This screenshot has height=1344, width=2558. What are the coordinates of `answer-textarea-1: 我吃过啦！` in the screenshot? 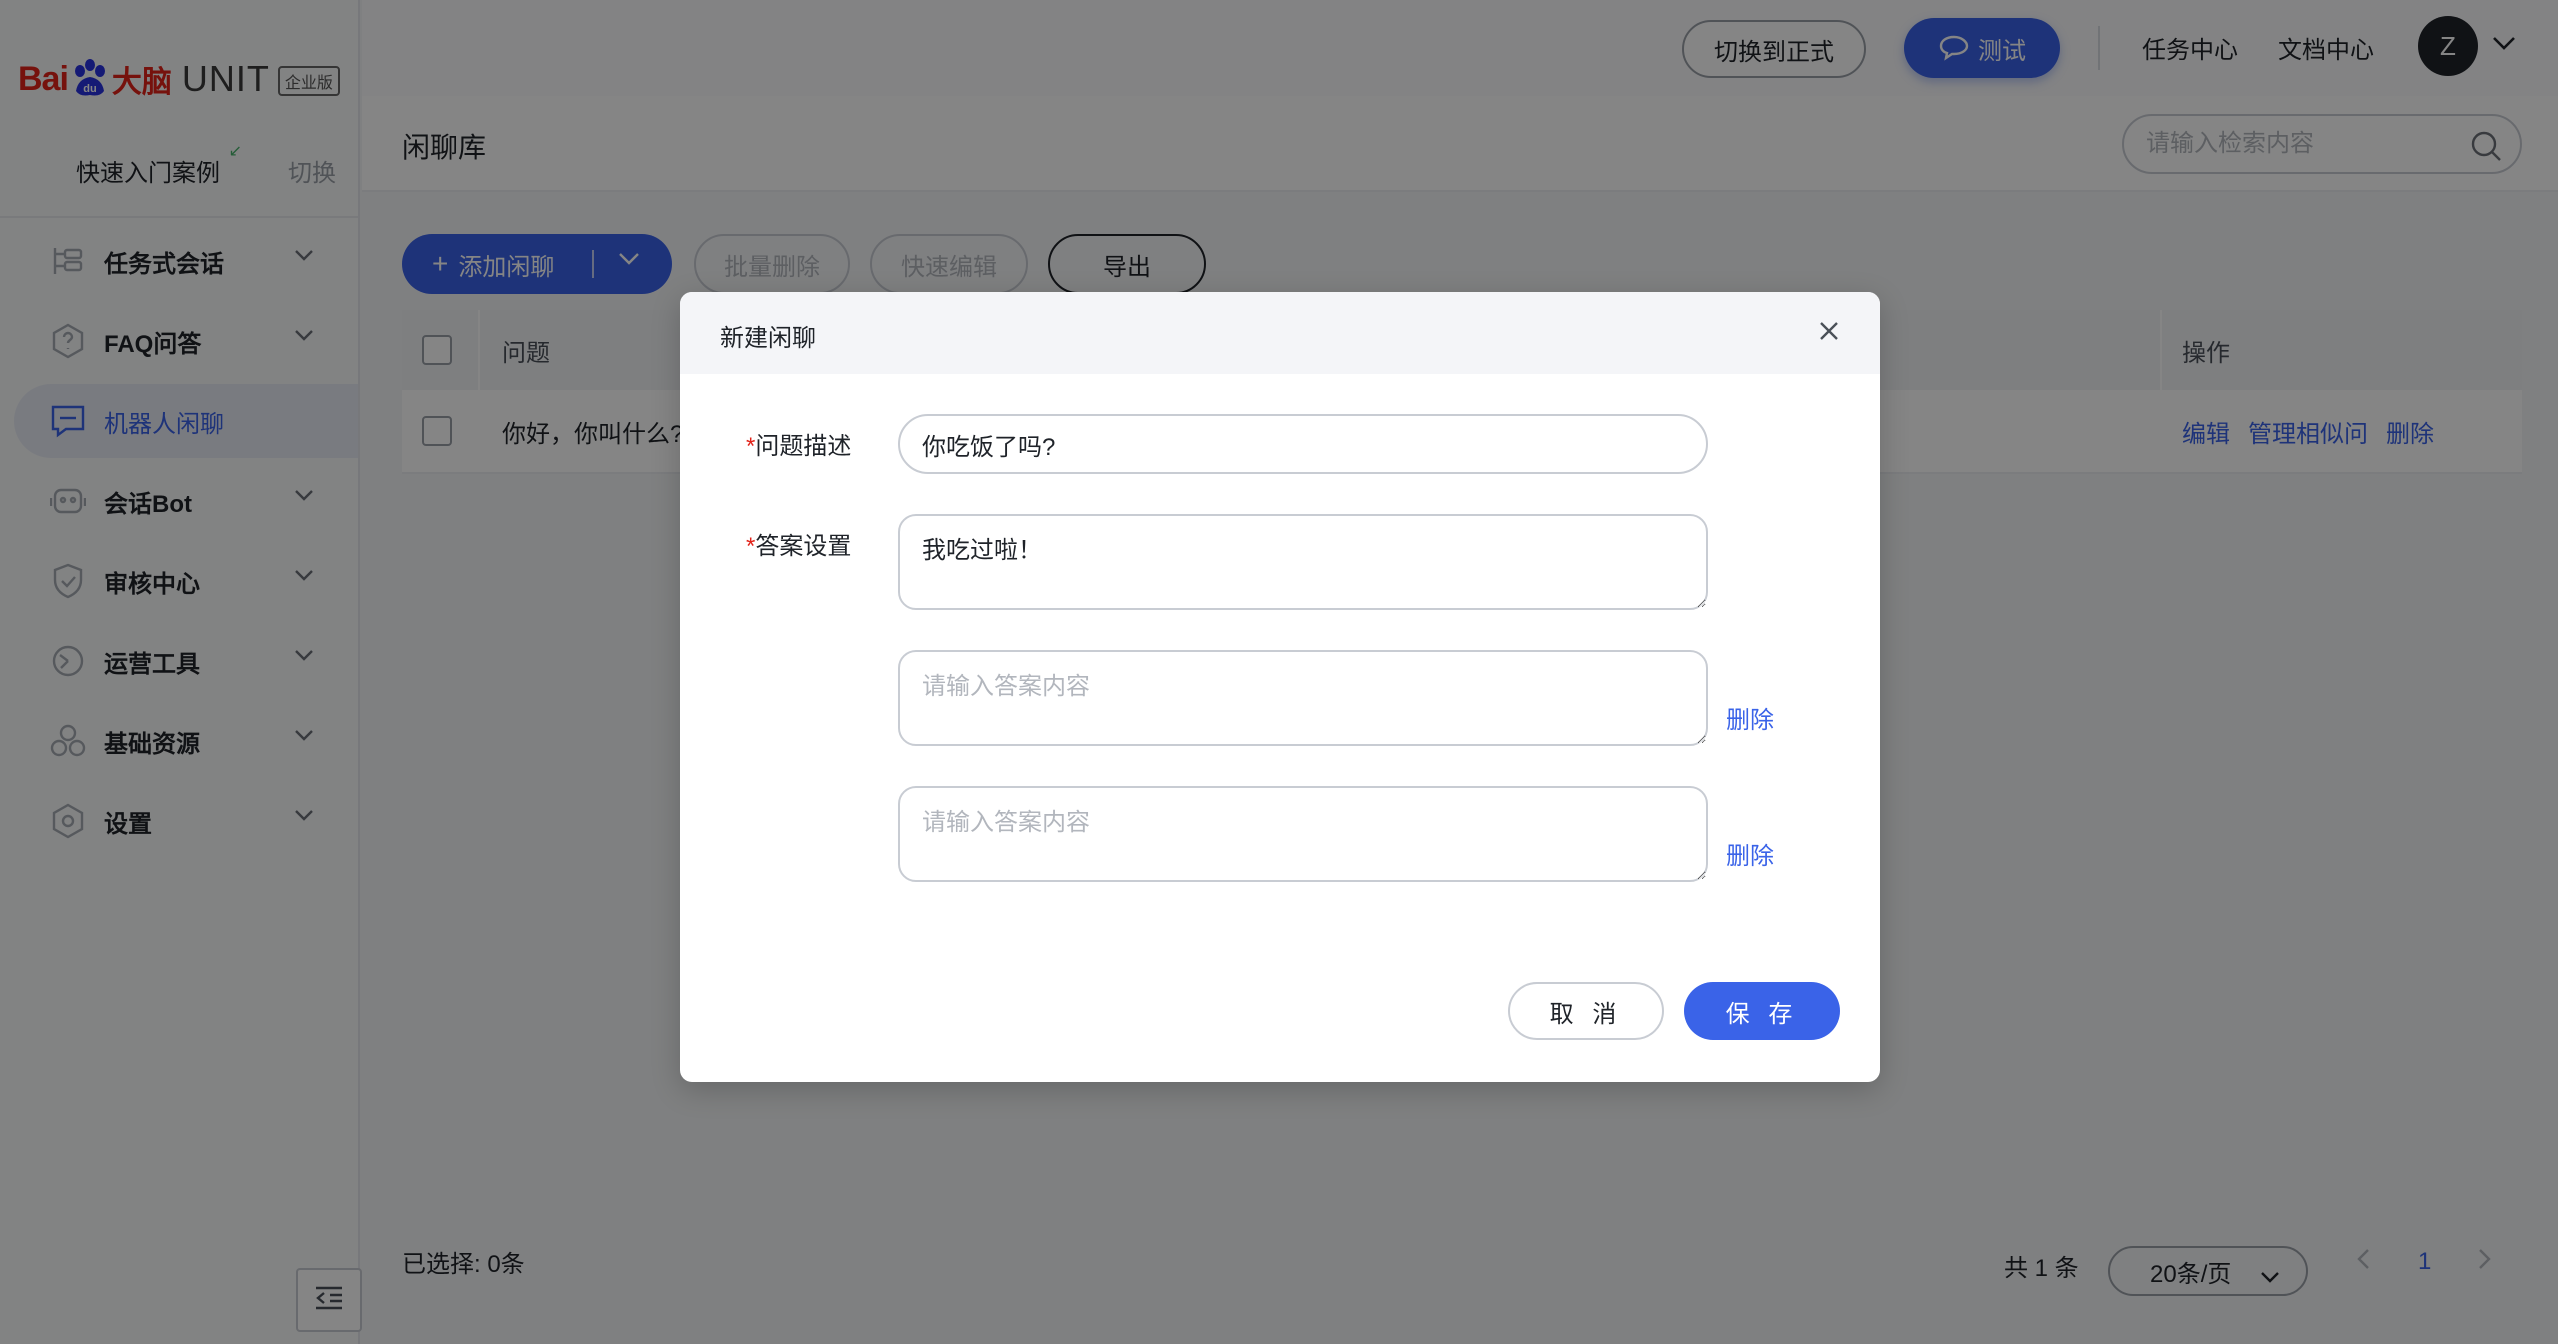 It's located at (1303, 562).